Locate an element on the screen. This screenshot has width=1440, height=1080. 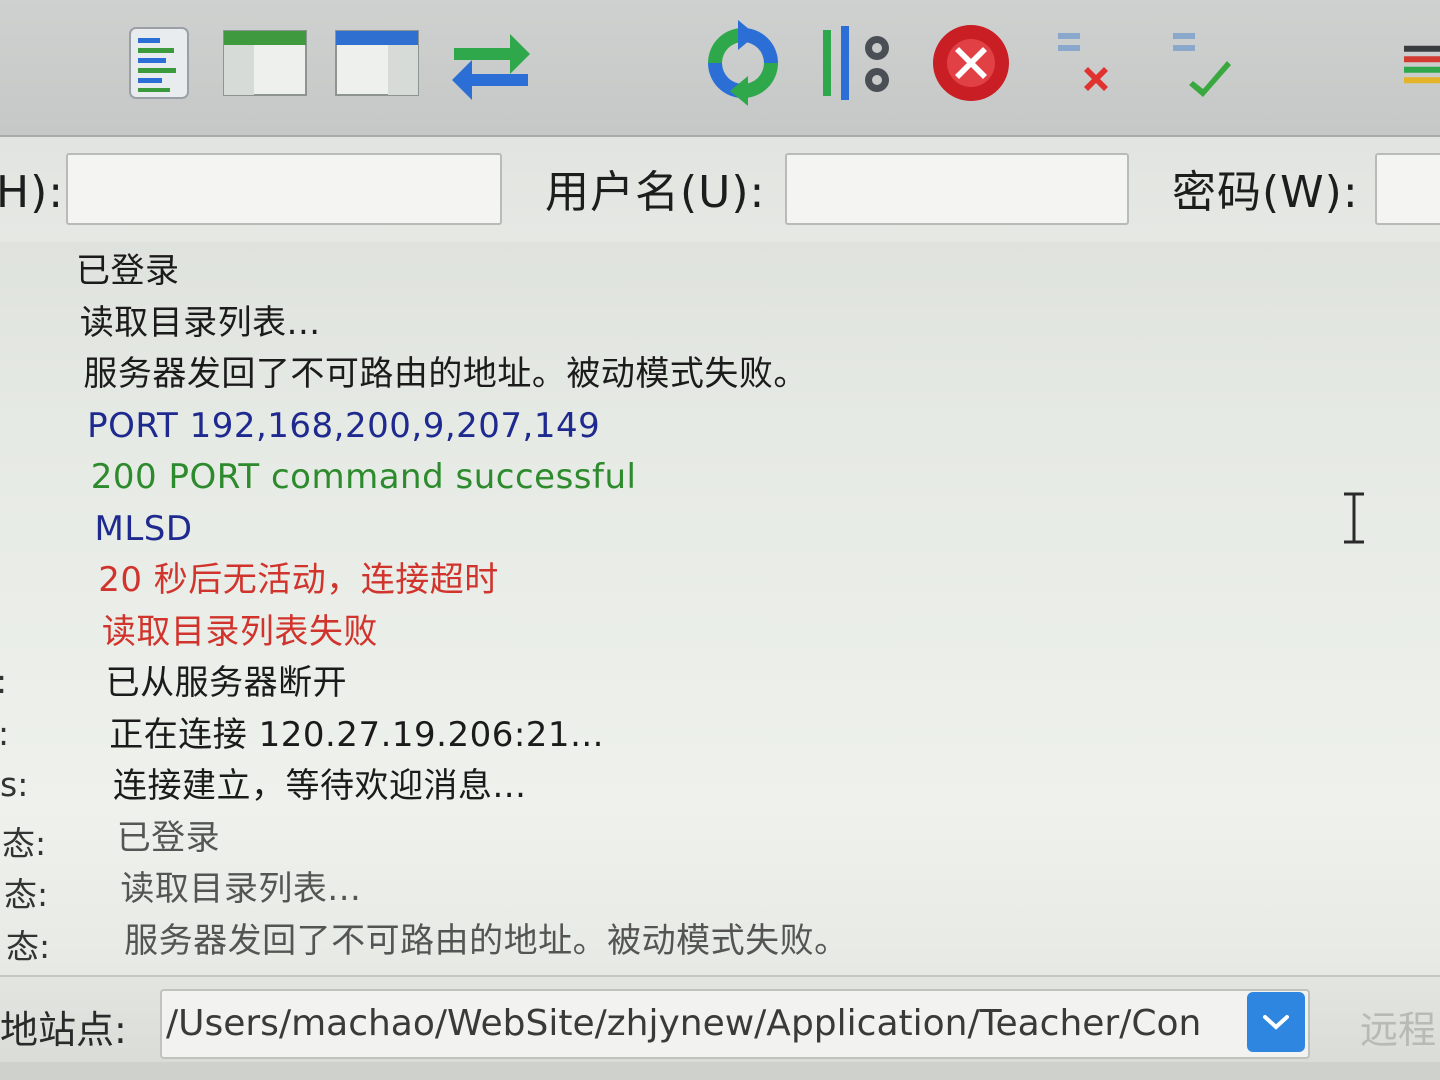
toggle-local-tree-button is located at coordinates (265, 63).